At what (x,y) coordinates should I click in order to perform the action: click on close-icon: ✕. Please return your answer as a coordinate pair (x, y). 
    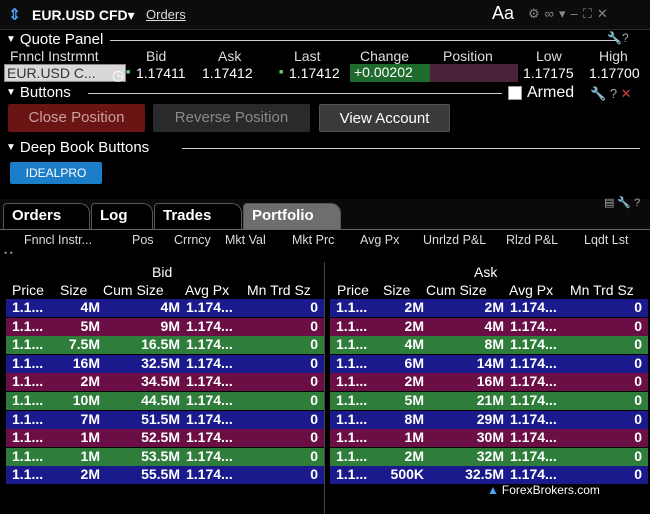
    Looking at the image, I should click on (605, 13).